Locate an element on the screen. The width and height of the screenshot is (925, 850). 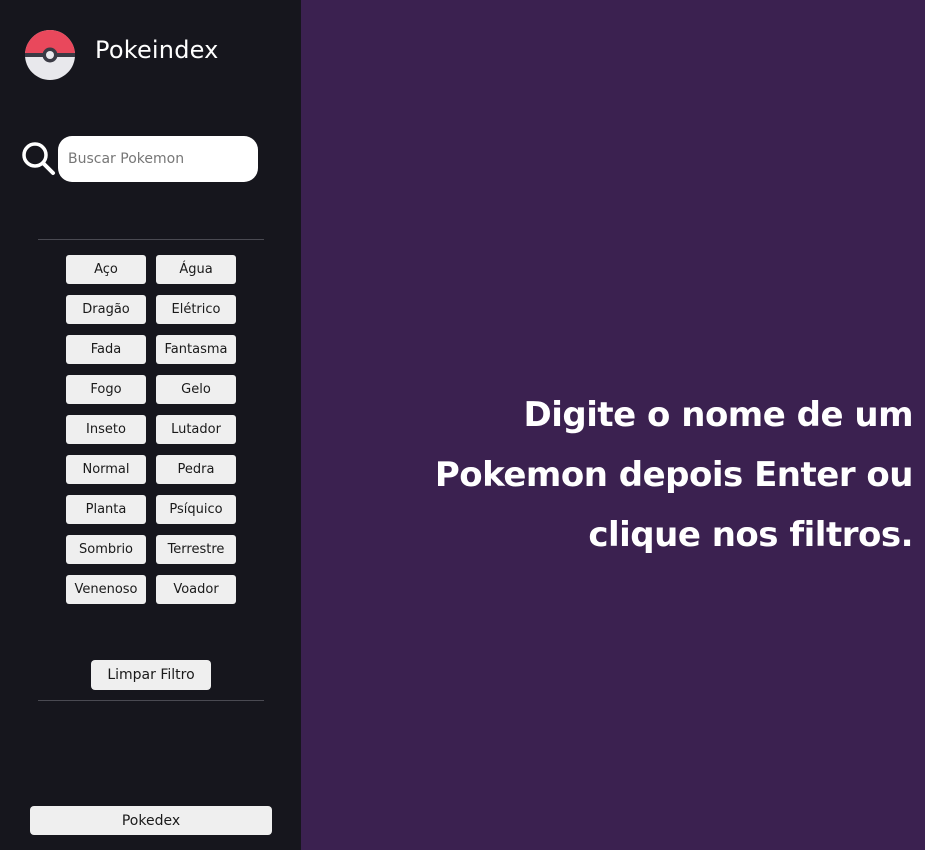
type-filter-button: Sombrio is located at coordinates (106, 549).